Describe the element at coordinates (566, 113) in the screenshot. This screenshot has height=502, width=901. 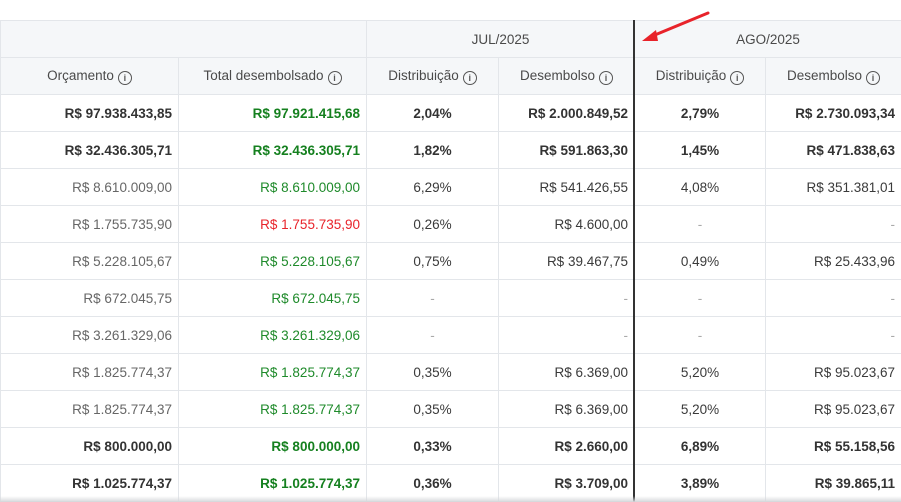
I see `cell-jul-desembolso: R$ 2.000.849,52` at that location.